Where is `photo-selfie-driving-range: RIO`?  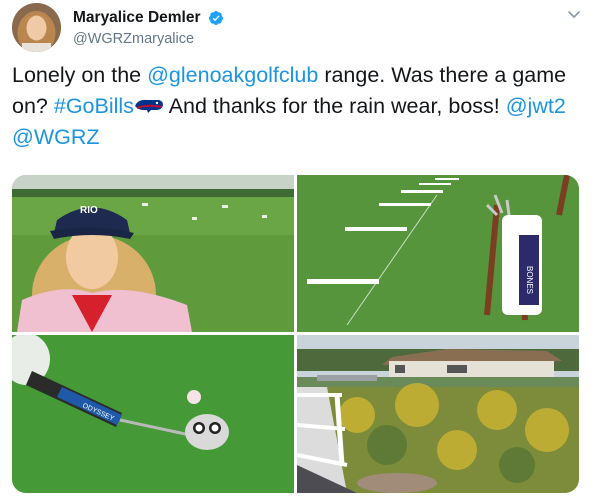
photo-selfie-driving-range: RIO is located at coordinates (153, 253).